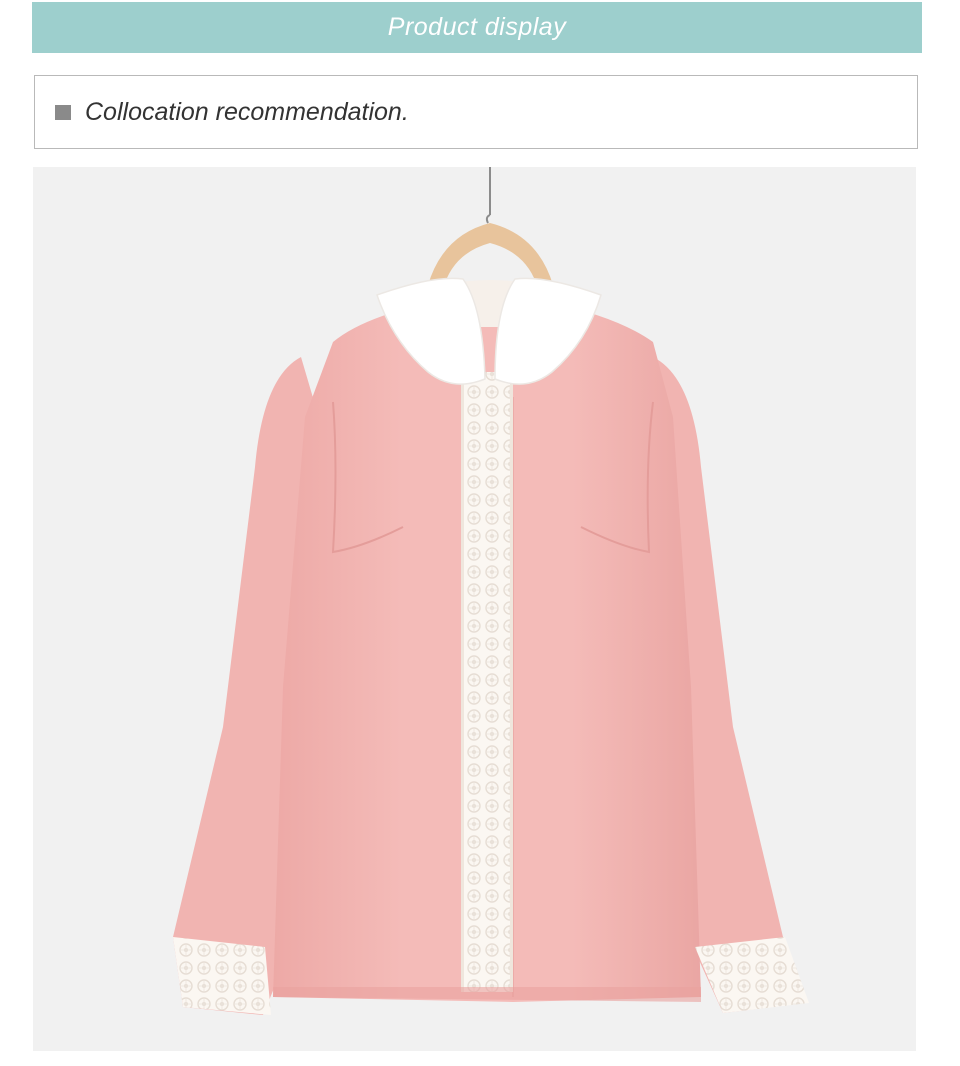 This screenshot has height=1066, width=960. What do you see at coordinates (476, 112) in the screenshot?
I see `collocation-heading-box: Collocation recommendation.` at bounding box center [476, 112].